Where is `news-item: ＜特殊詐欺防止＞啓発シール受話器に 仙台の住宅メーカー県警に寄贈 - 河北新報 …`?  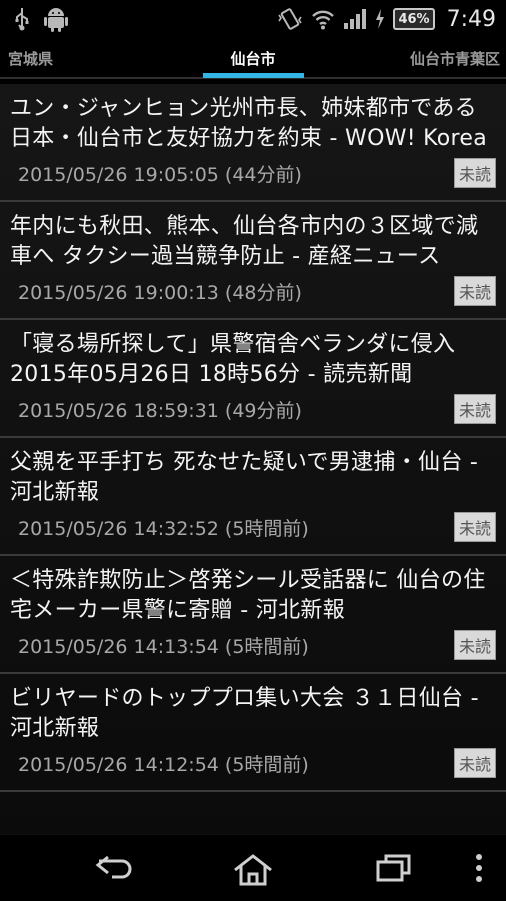 news-item: ＜特殊詐欺防止＞啓発シール受話器に 仙台の住宅メーカー県警に寄贈 - 河北新報 … is located at coordinates (253, 615).